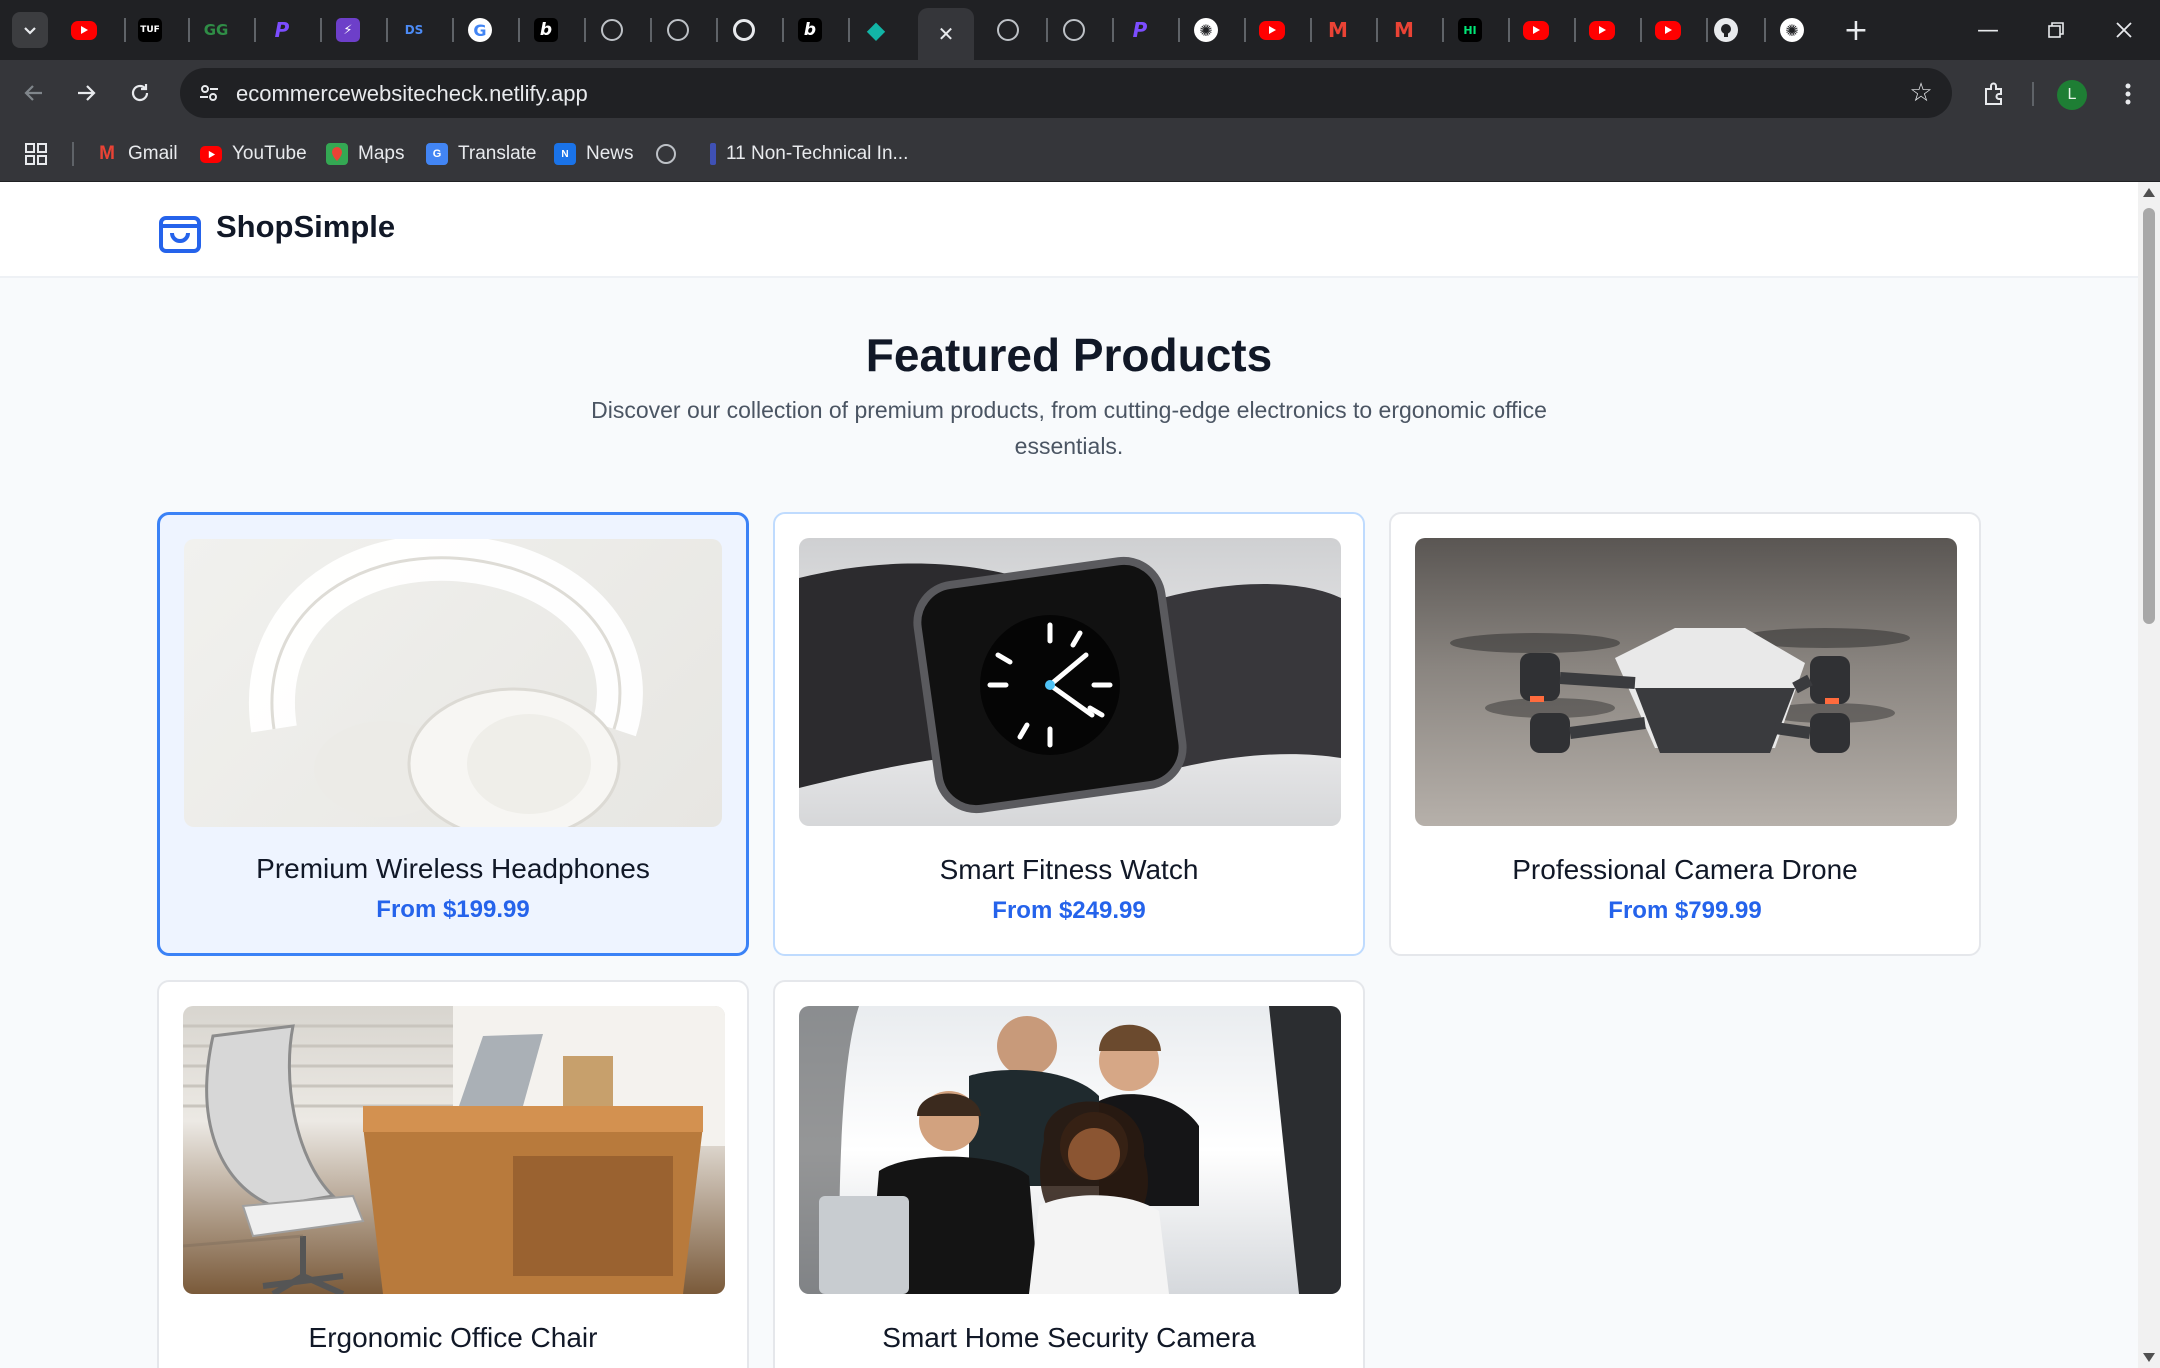  I want to click on product-card-drone: Professional Camera Drone From $799.99, so click(1685, 734).